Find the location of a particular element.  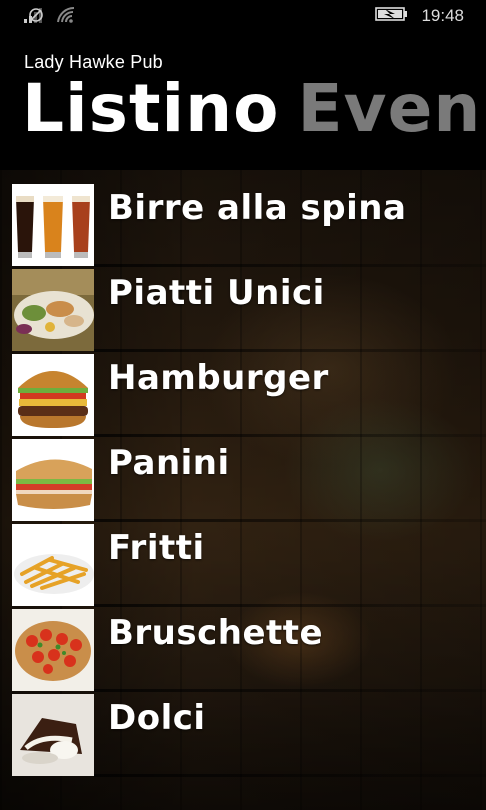

menu-item-fritti: Fritti is located at coordinates (249, 566).